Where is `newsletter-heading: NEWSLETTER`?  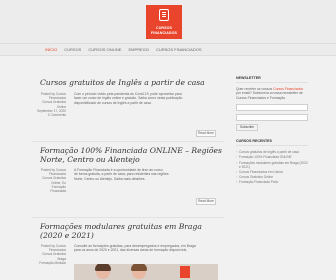 newsletter-heading: NEWSLETTER is located at coordinates (272, 79).